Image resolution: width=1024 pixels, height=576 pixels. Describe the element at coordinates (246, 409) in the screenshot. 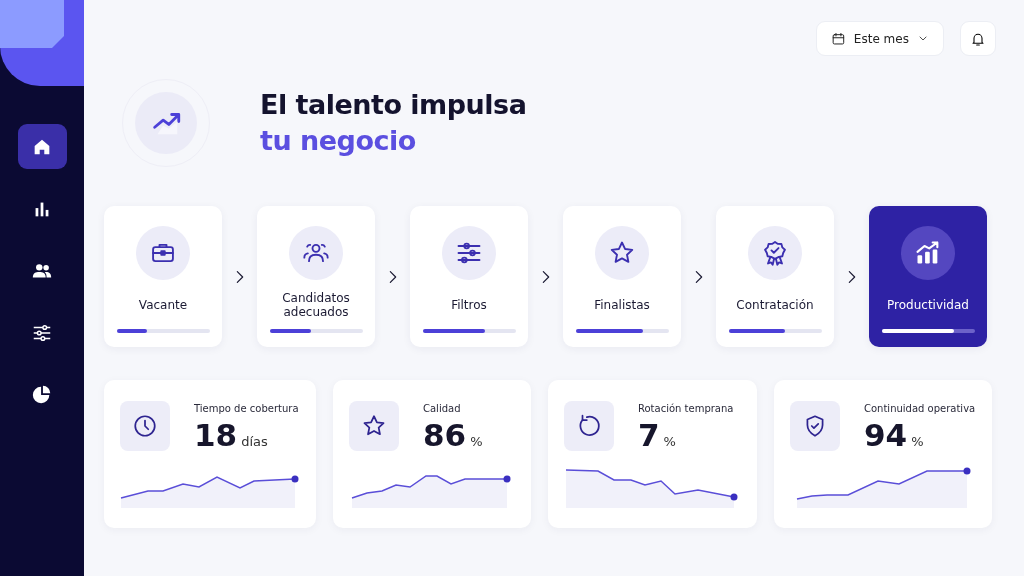

I see `metric-label: Tiempo de cobertura` at that location.